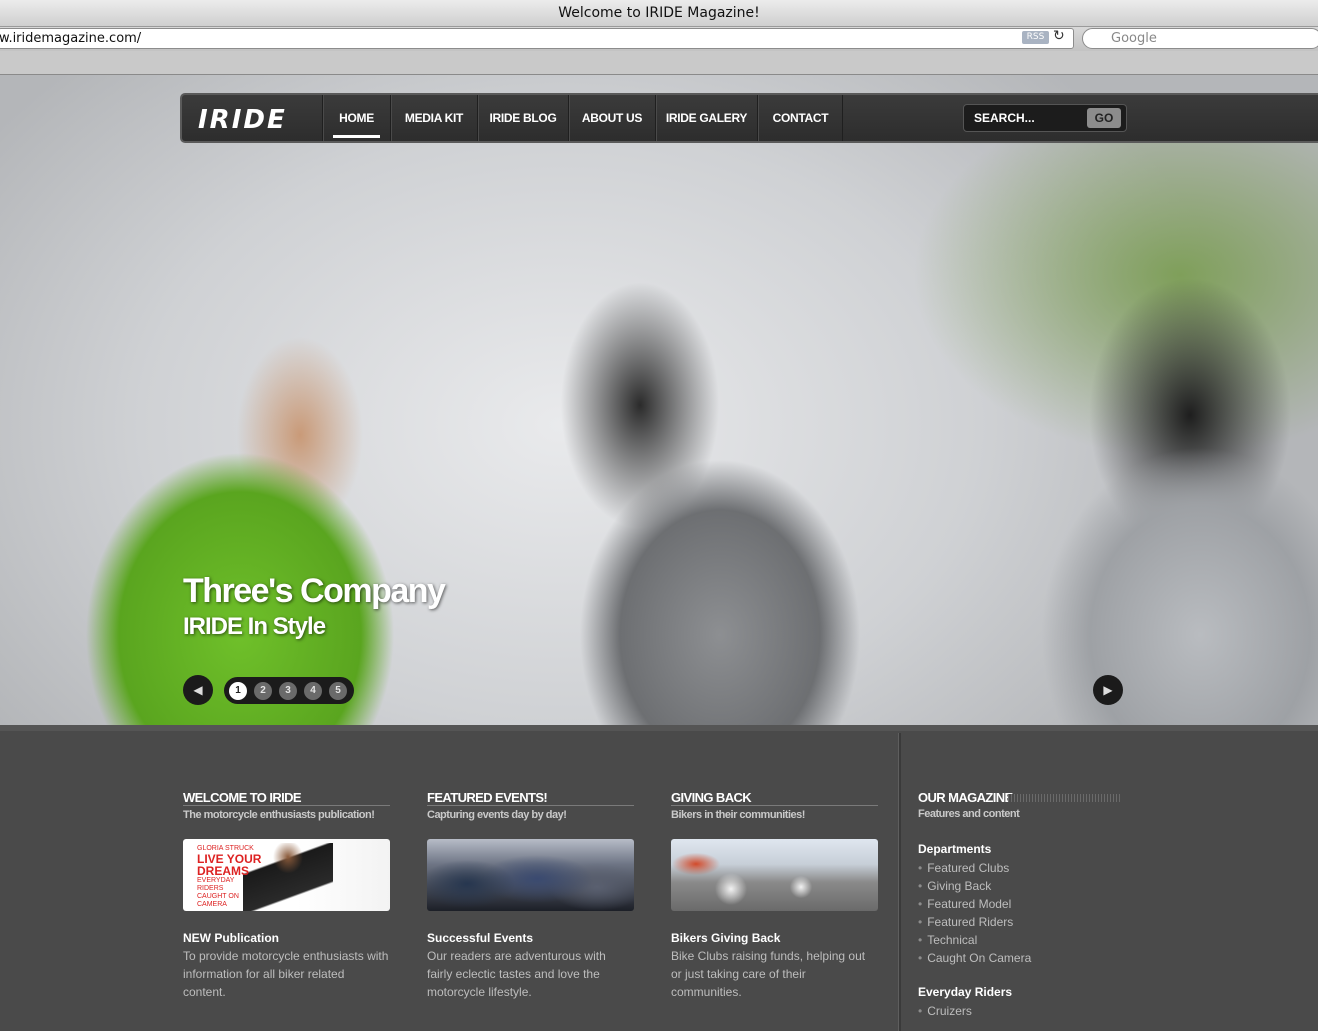 This screenshot has height=1031, width=1318. What do you see at coordinates (774, 875) in the screenshot?
I see `giving-back-thumbnail` at bounding box center [774, 875].